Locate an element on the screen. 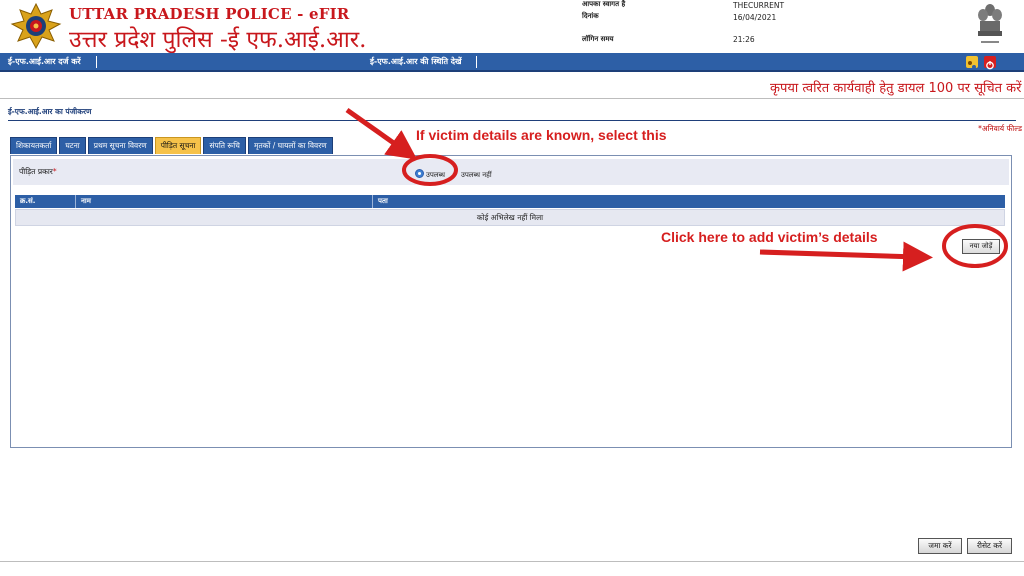 Image resolution: width=1024 pixels, height=576 pixels. column-address: पता is located at coordinates (383, 201).